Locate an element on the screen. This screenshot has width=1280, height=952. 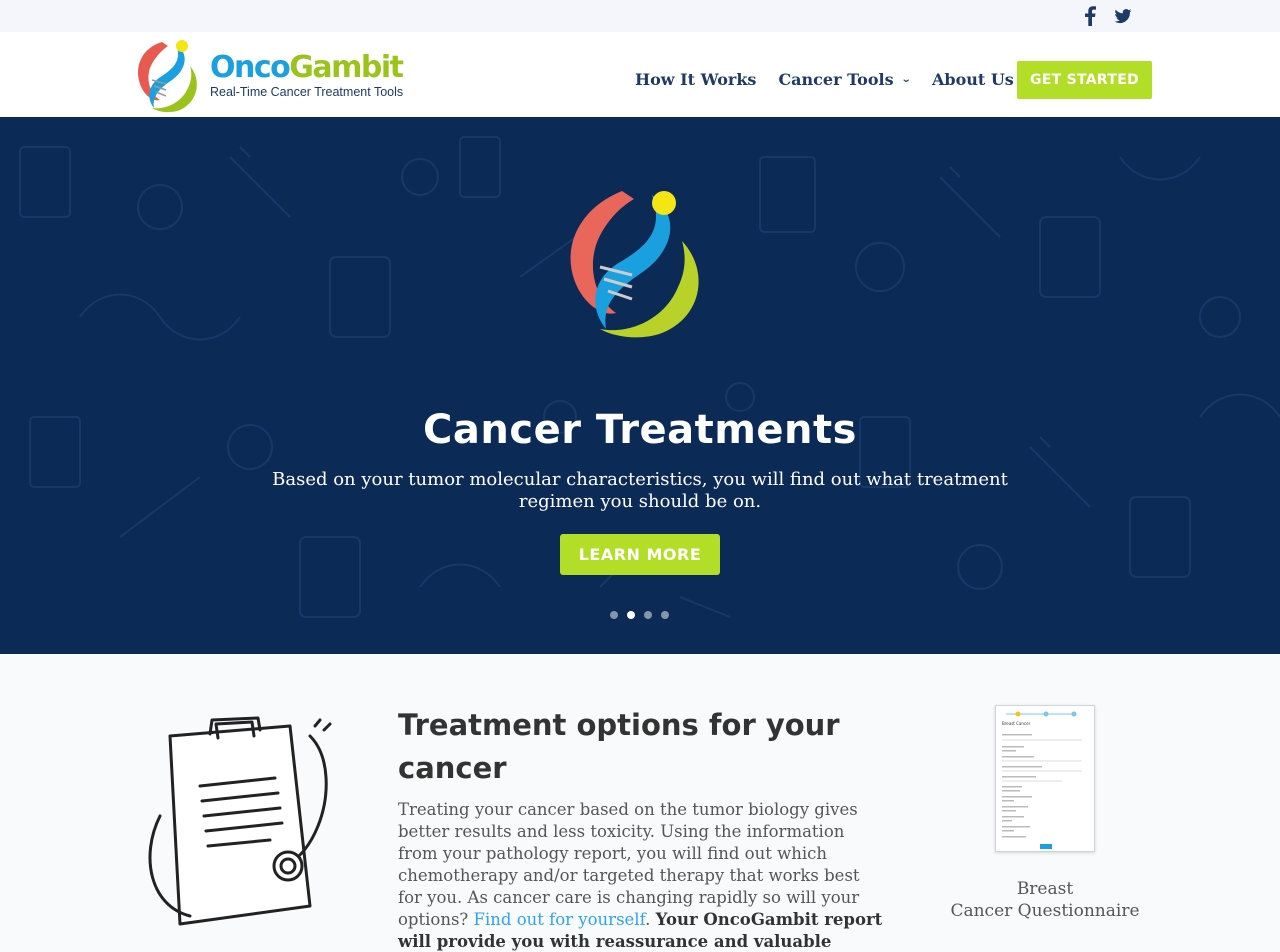
find-out-link: Find out for yourself is located at coordinates (560, 919).